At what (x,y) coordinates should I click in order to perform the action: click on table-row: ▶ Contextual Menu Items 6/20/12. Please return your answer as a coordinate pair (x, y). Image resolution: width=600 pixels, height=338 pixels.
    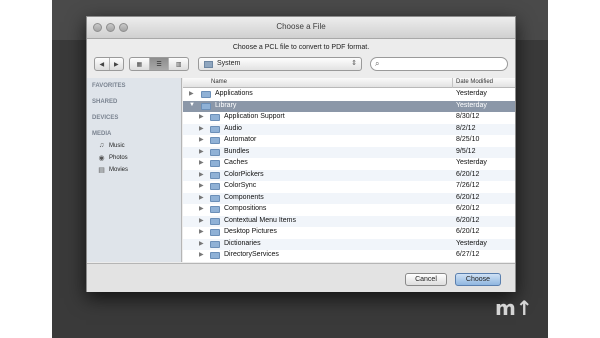
    Looking at the image, I should click on (349, 221).